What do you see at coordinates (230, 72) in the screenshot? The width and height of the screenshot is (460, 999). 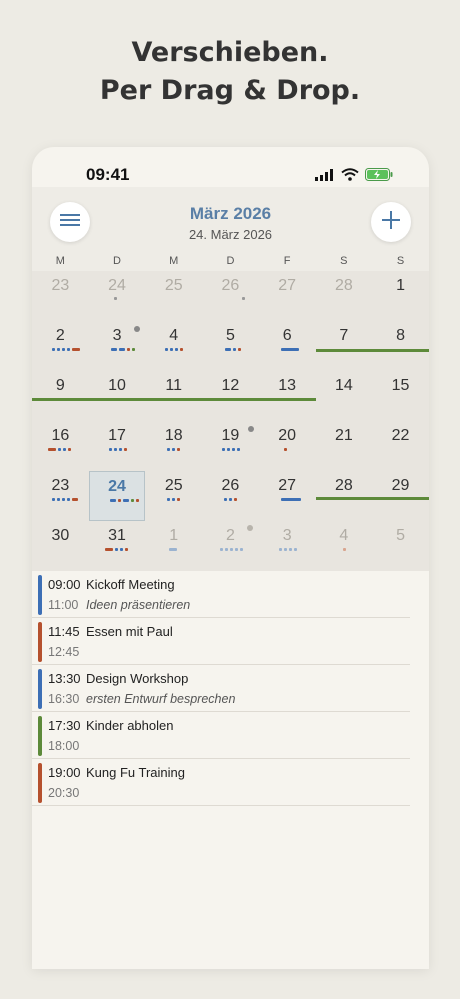 I see `headline: Verschieben. Per Drag & Drop.` at bounding box center [230, 72].